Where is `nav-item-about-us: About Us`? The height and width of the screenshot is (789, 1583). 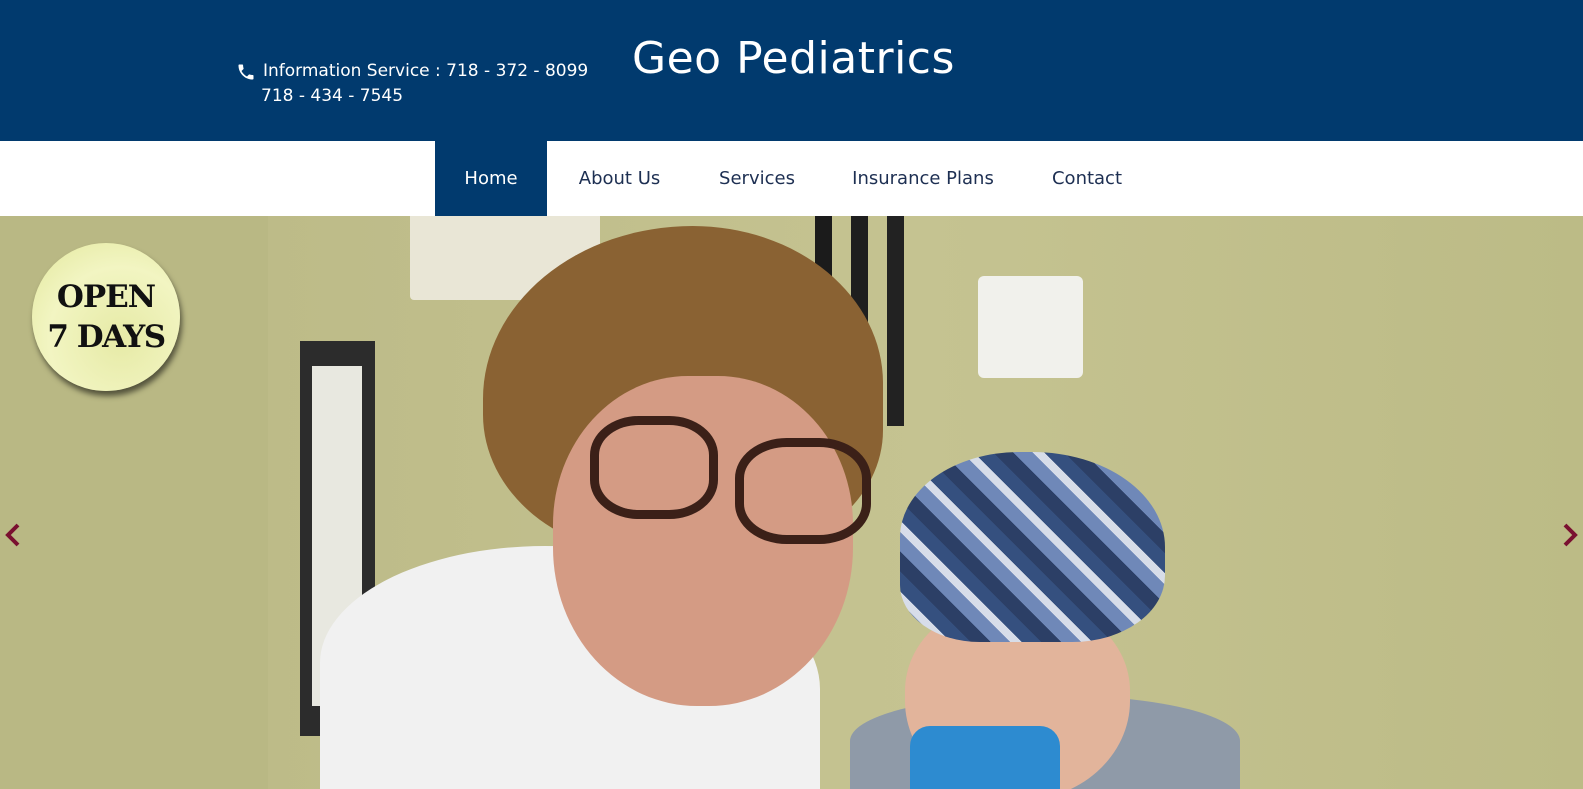 nav-item-about-us: About Us is located at coordinates (619, 178).